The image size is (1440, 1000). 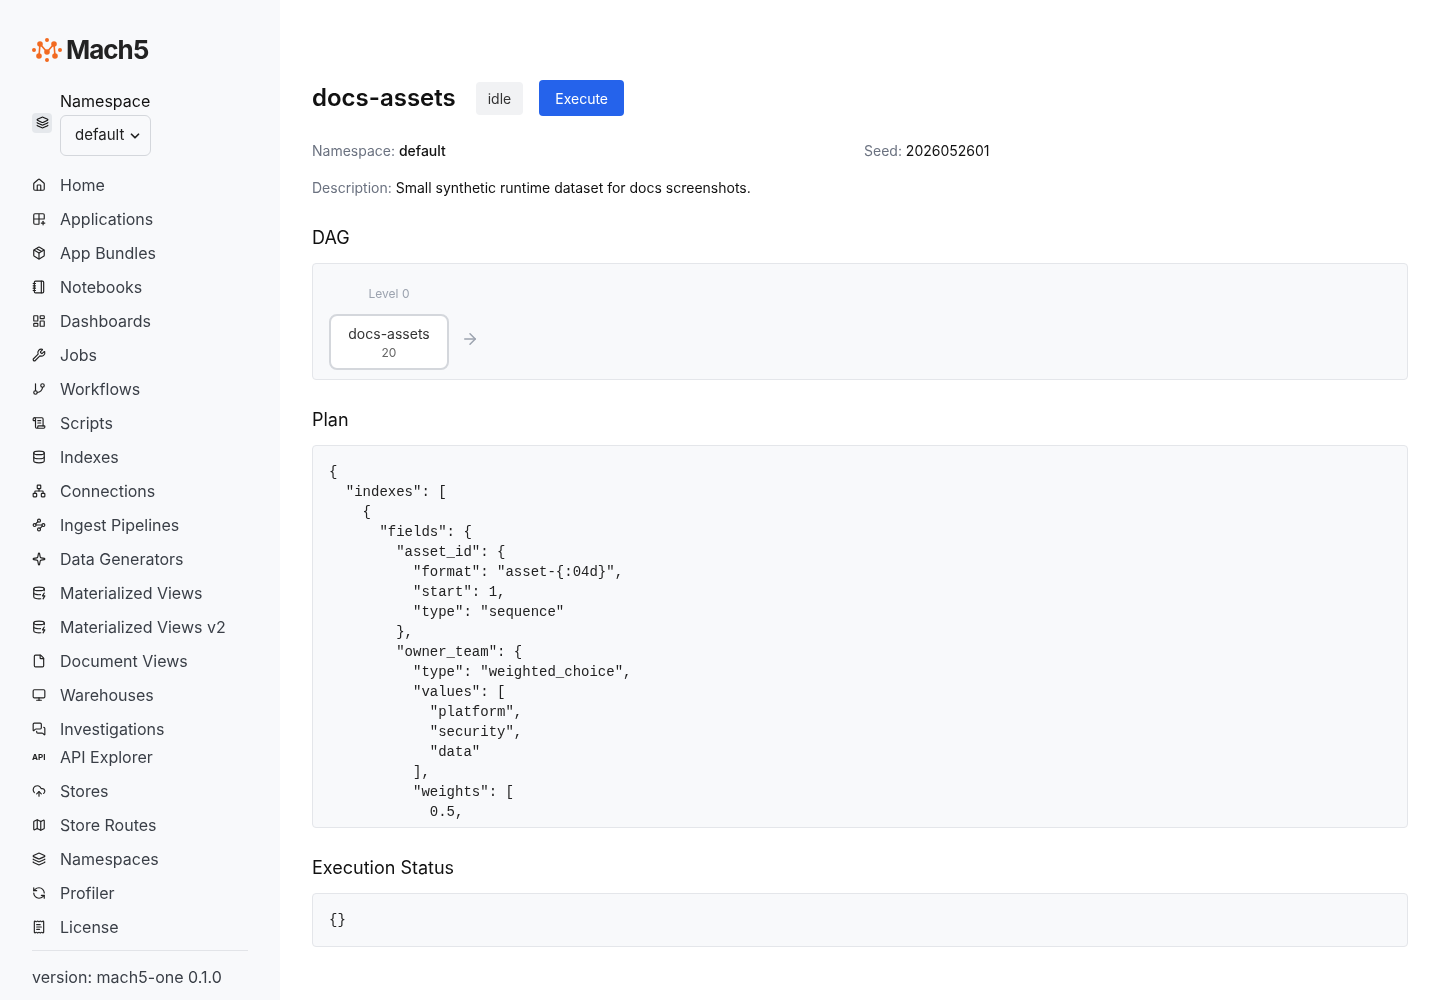 What do you see at coordinates (389, 333) in the screenshot?
I see `node-name: docs-assets` at bounding box center [389, 333].